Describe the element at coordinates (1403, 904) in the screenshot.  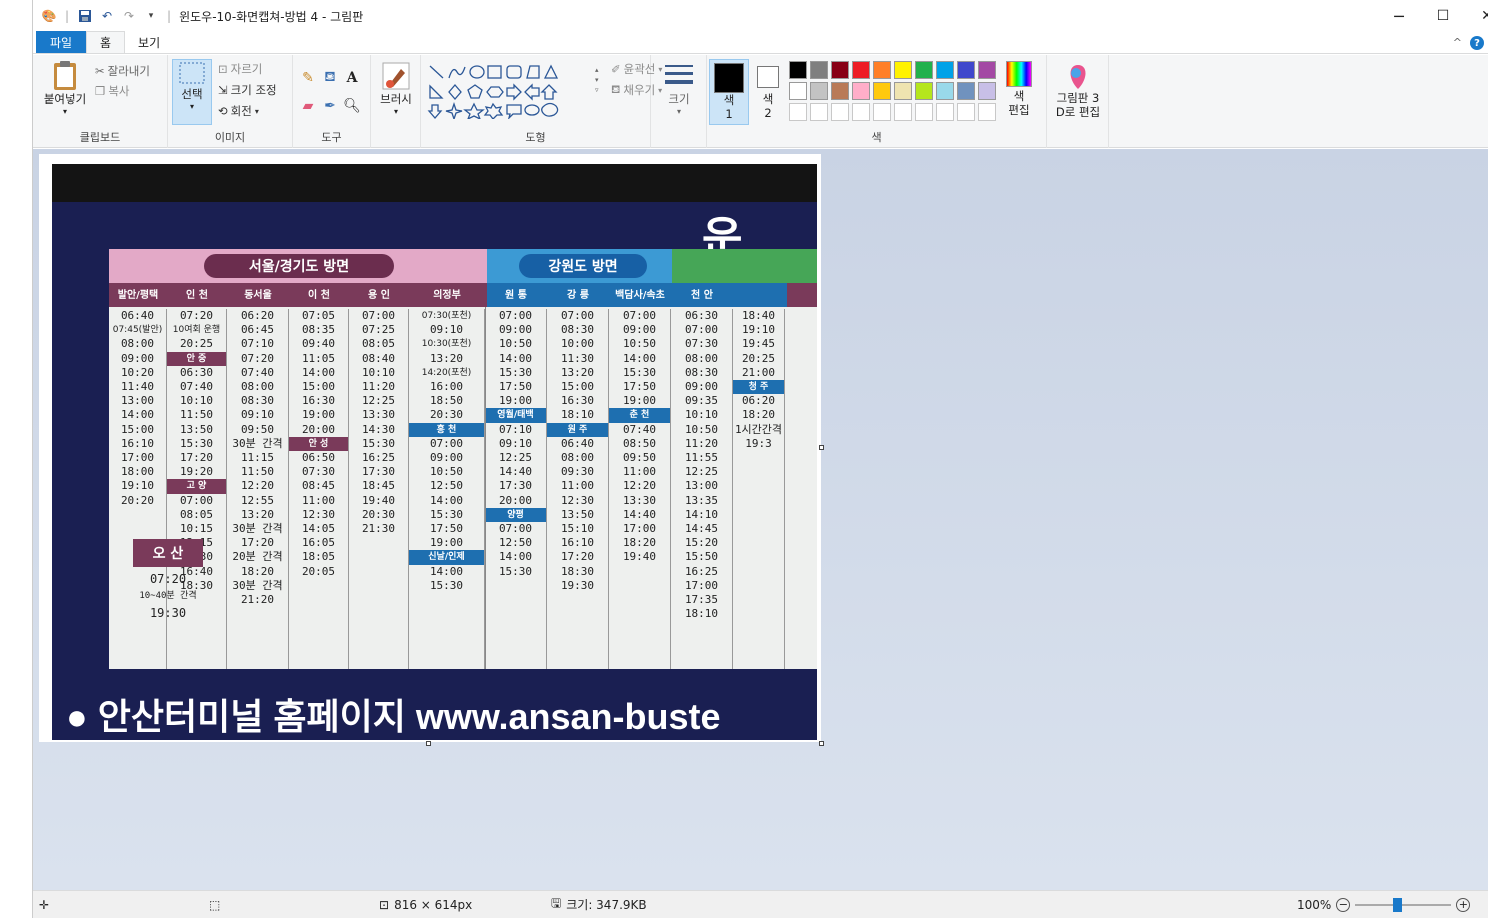
I see `zoom-slider` at that location.